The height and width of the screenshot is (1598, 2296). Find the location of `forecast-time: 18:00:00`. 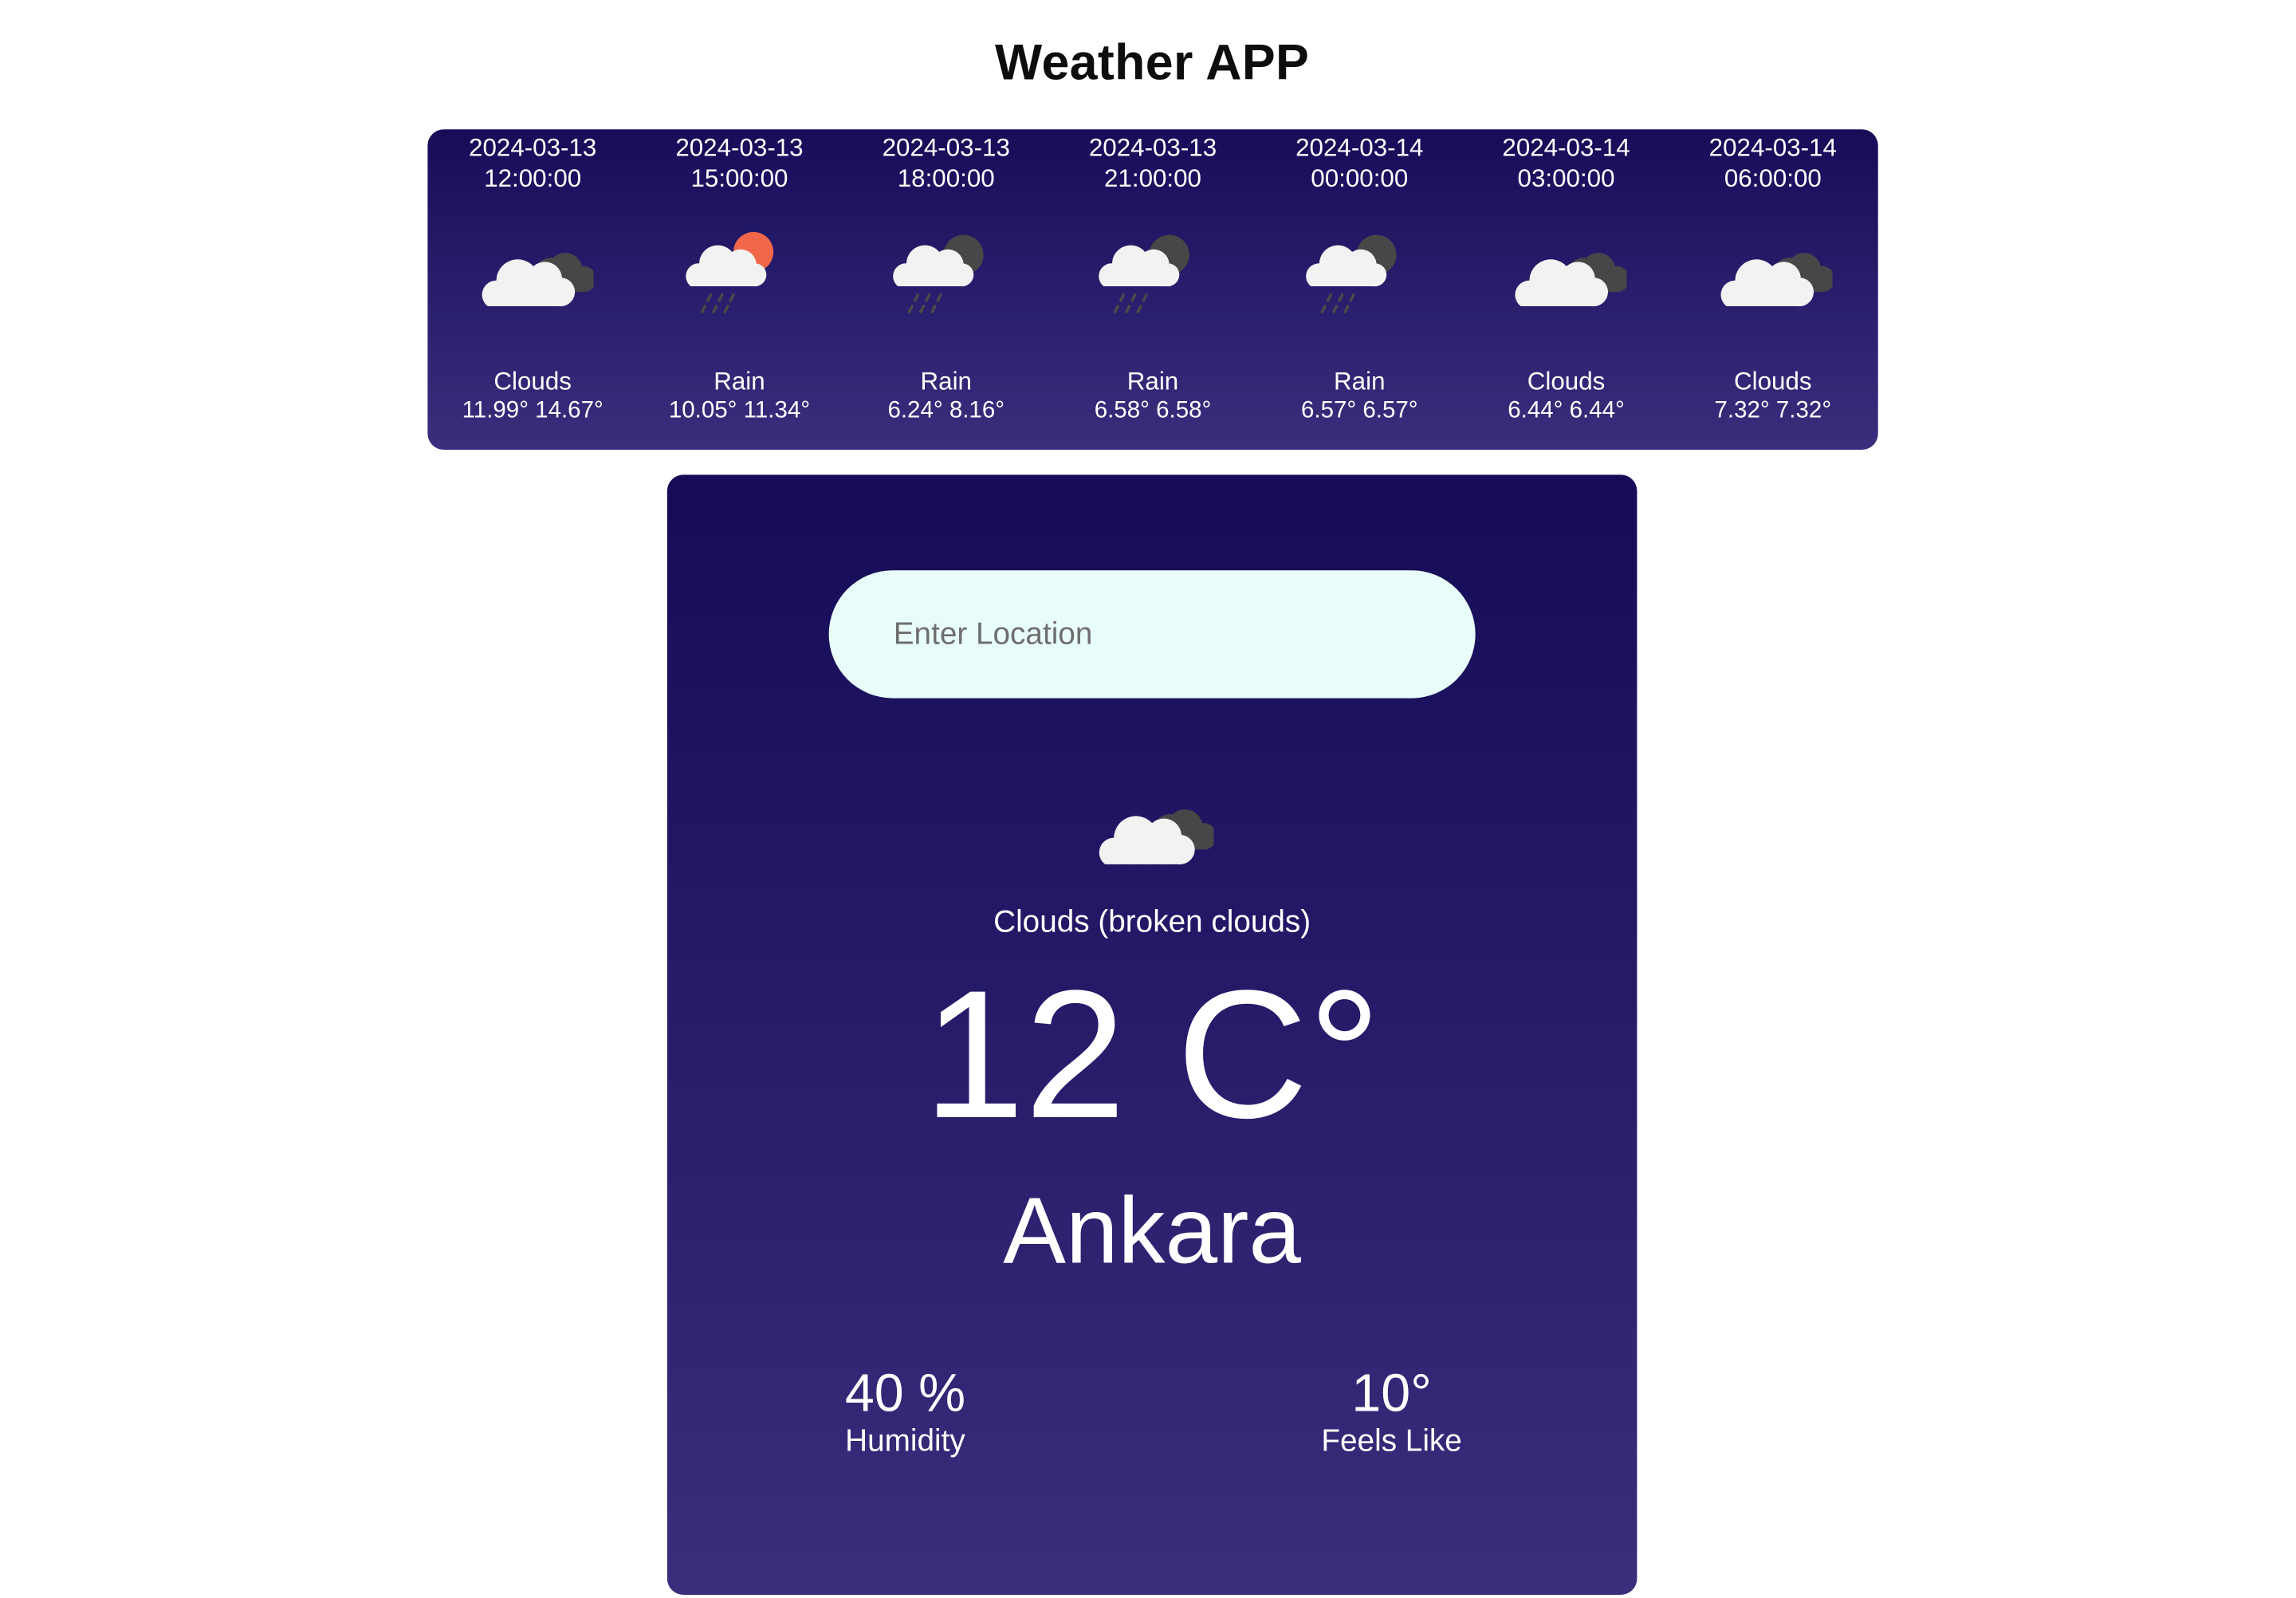

forecast-time: 18:00:00 is located at coordinates (946, 178).